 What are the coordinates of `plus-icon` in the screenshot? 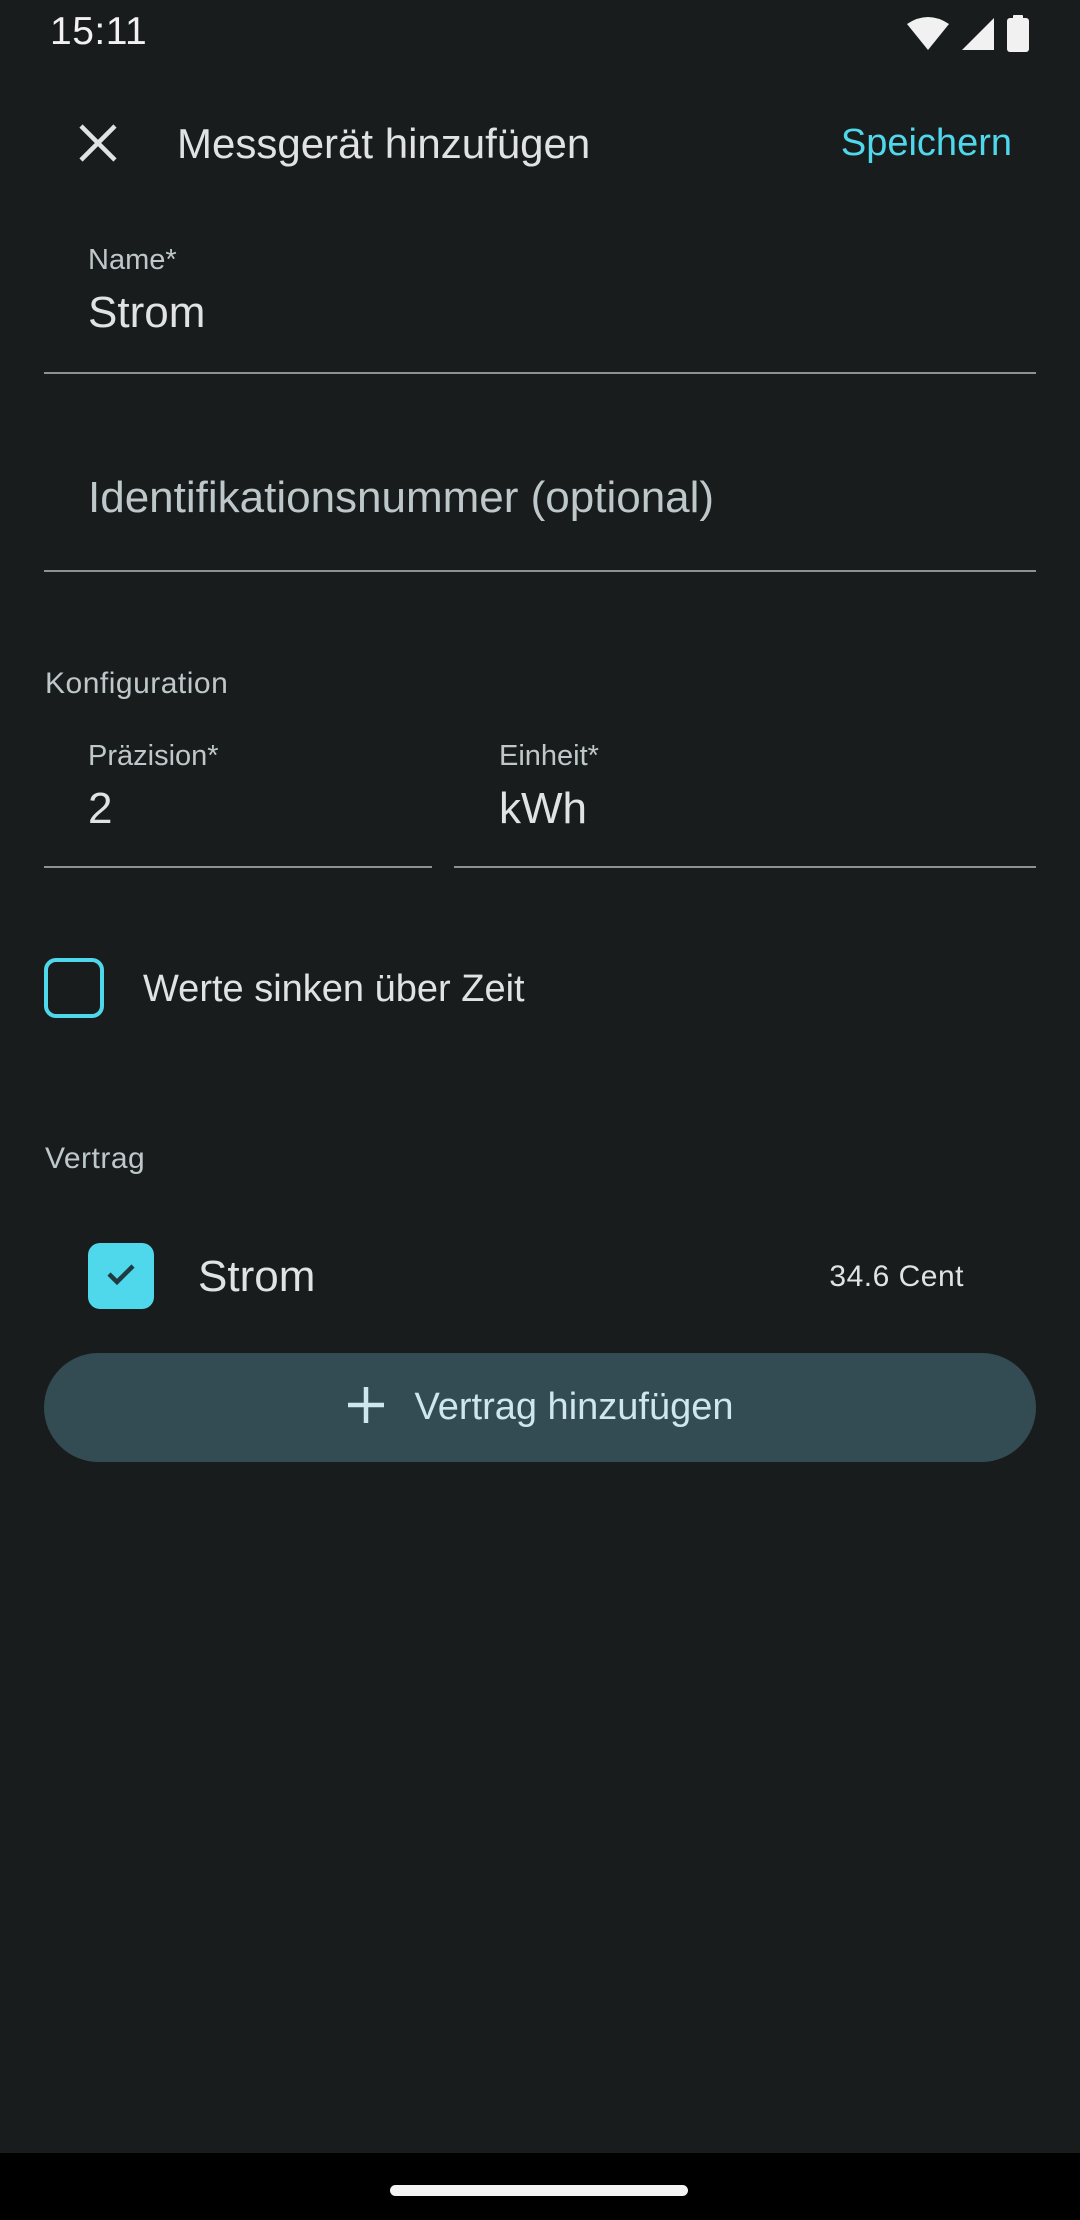 It's located at (366, 1407).